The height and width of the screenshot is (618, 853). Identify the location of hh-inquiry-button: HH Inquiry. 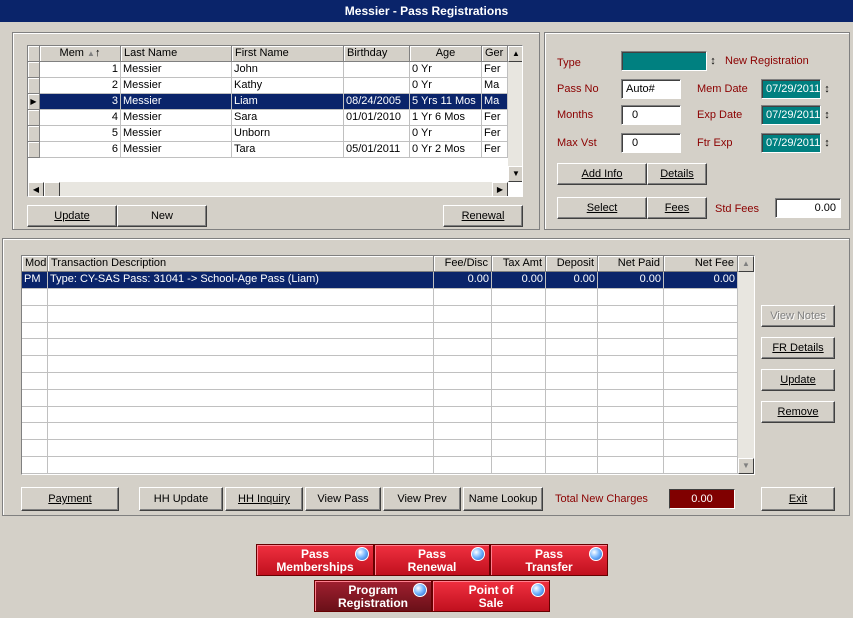
(264, 499).